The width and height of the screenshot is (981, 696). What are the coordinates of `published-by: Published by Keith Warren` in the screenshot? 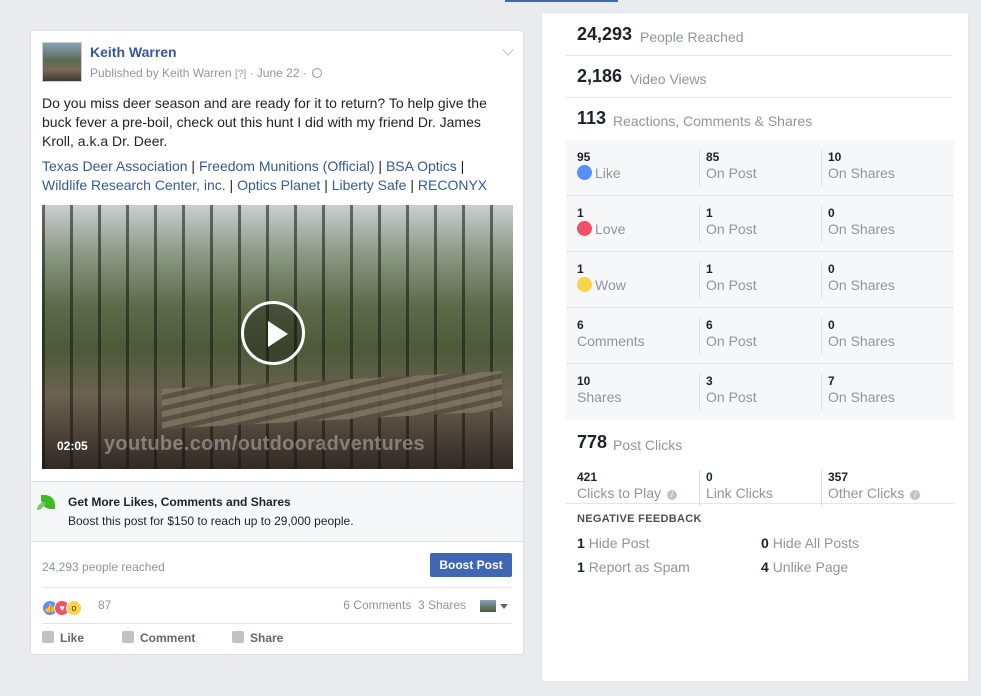 It's located at (161, 73).